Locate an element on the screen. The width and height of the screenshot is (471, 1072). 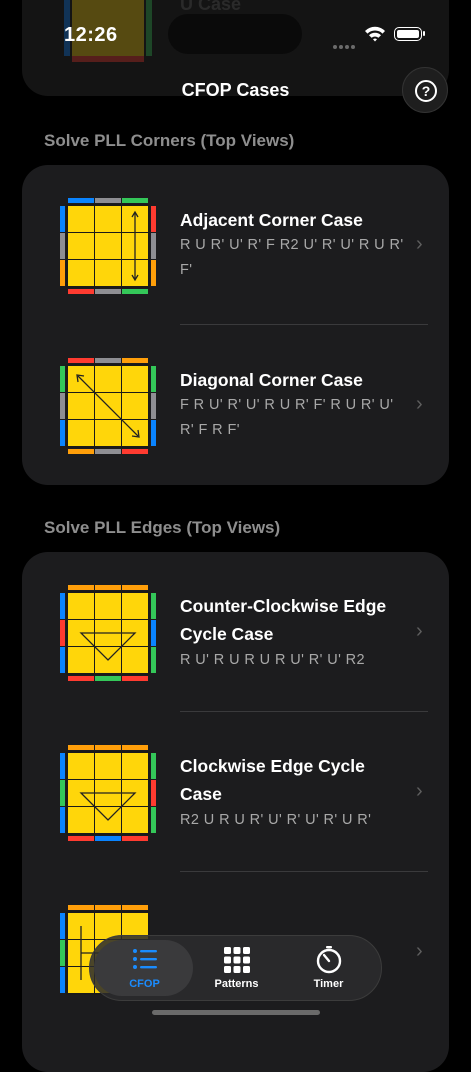
wifi-icon is located at coordinates (375, 34).